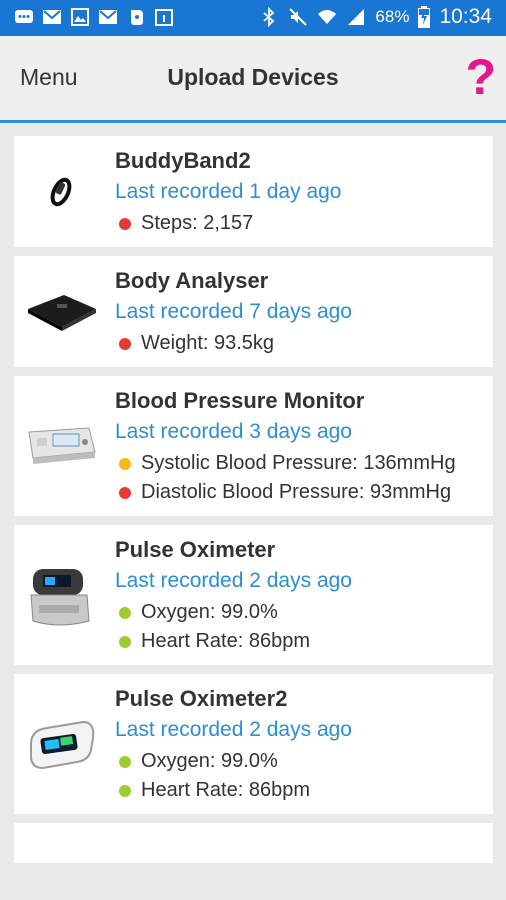  Describe the element at coordinates (61, 312) in the screenshot. I see `scale-icon` at that location.